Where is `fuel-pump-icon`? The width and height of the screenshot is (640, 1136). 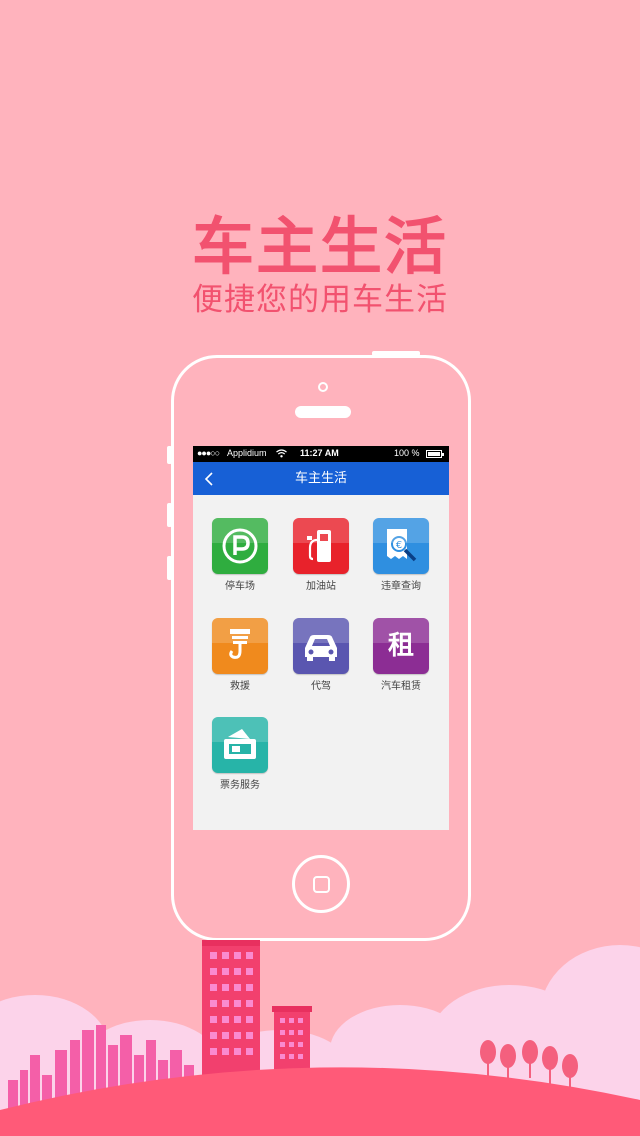 fuel-pump-icon is located at coordinates (319, 546).